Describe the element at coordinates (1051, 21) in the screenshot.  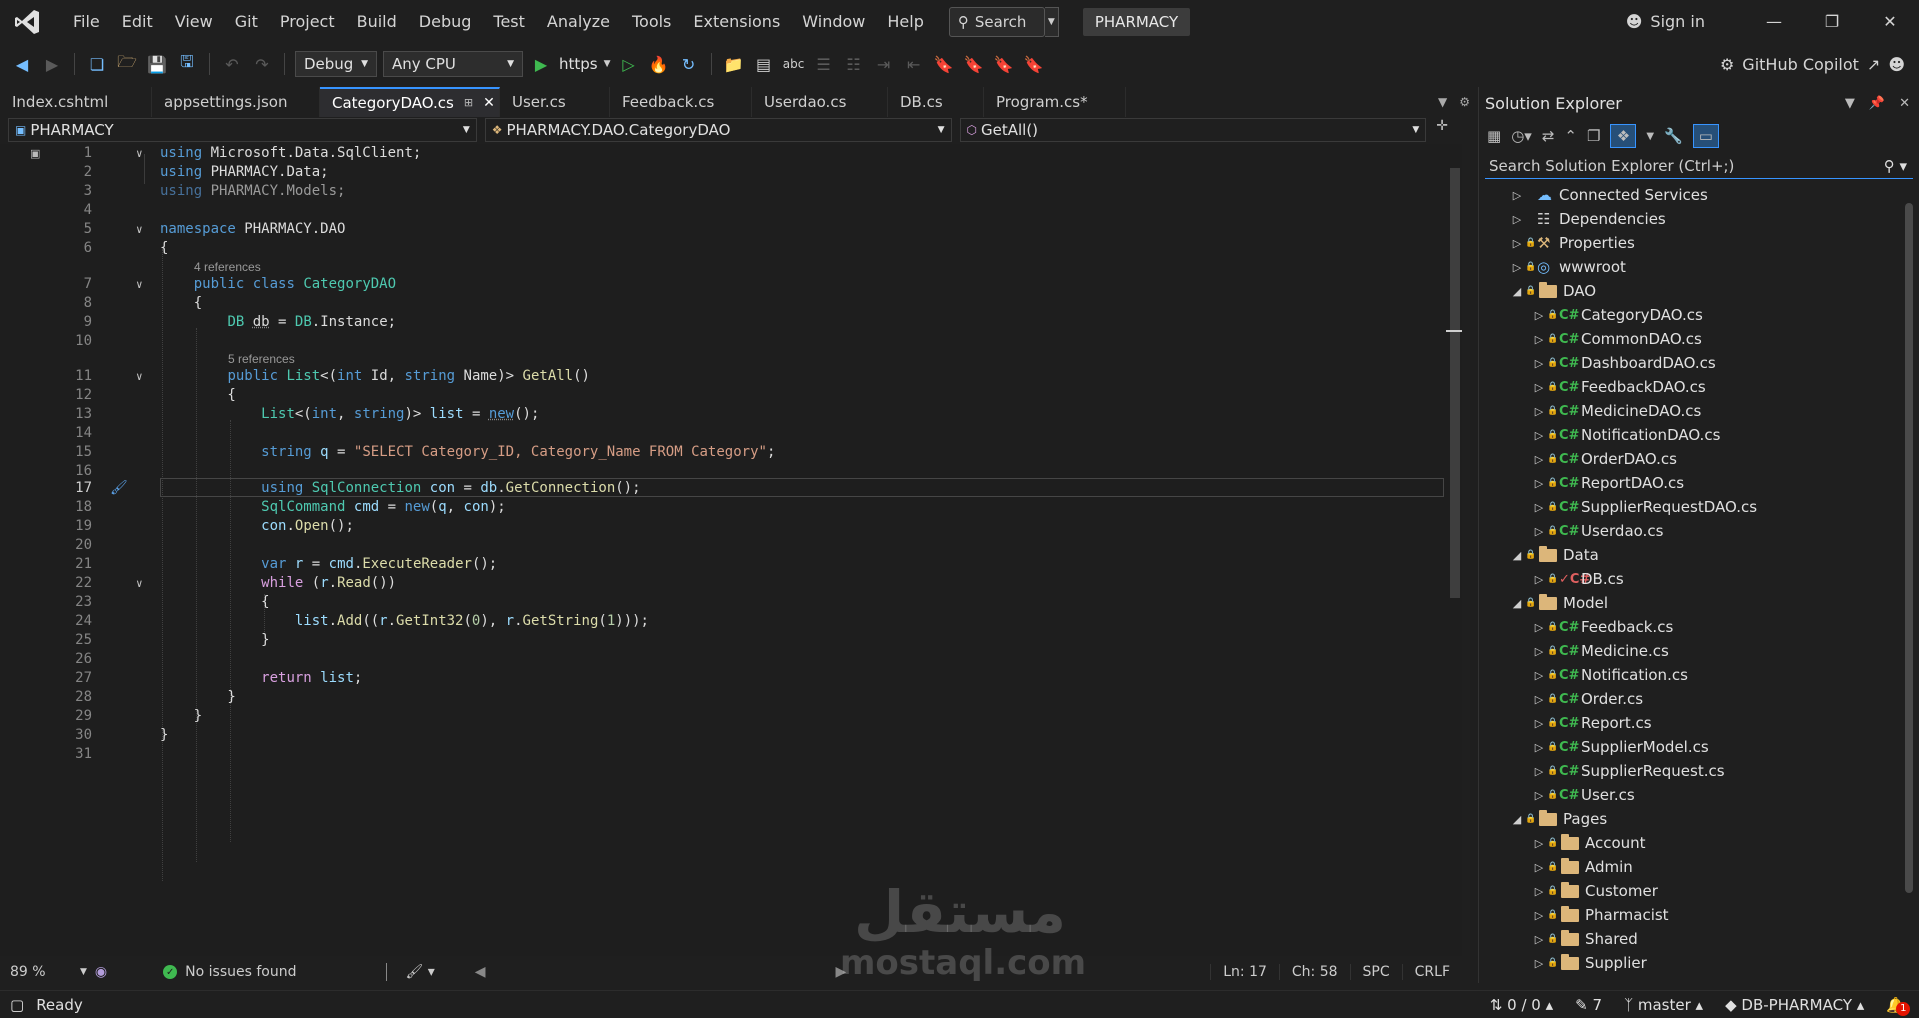
I see `search-dropdown-button: ▼` at that location.